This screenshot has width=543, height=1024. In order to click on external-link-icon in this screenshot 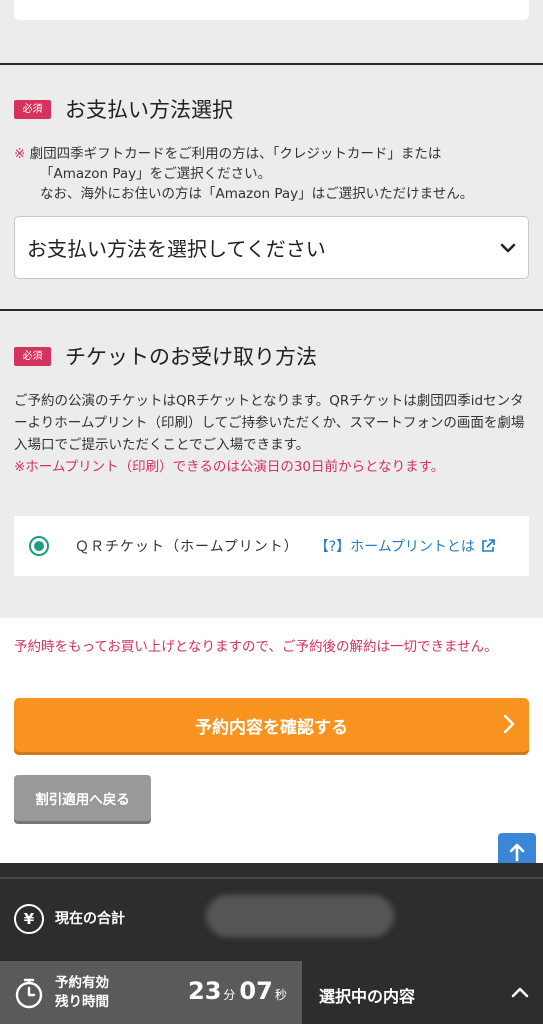, I will do `click(488, 545)`.